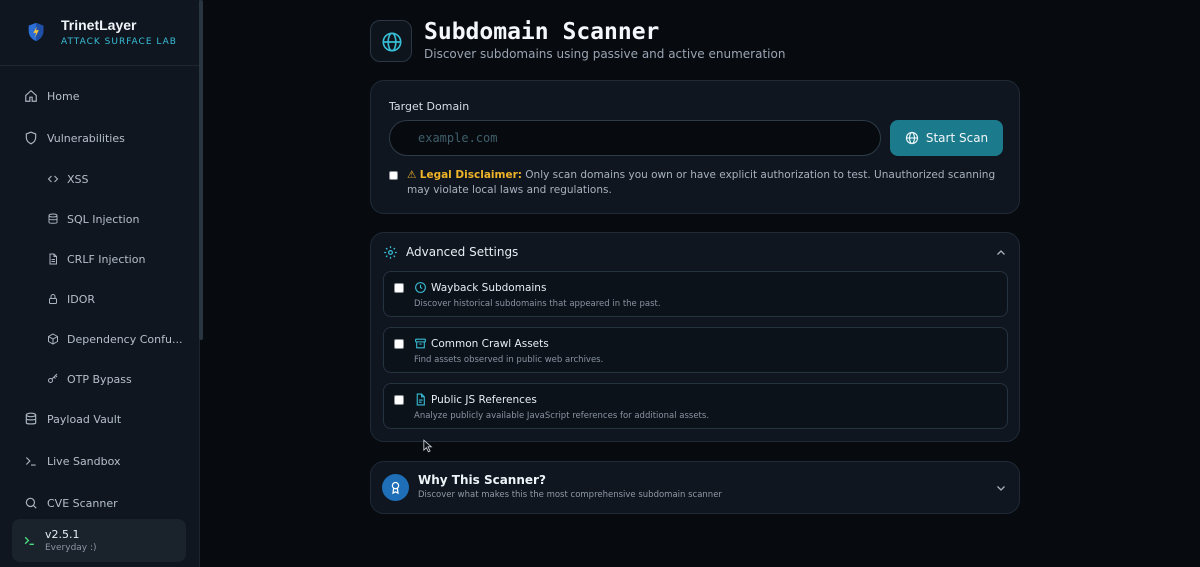 The height and width of the screenshot is (567, 1200). Describe the element at coordinates (1001, 253) in the screenshot. I see `chevron-up-icon` at that location.